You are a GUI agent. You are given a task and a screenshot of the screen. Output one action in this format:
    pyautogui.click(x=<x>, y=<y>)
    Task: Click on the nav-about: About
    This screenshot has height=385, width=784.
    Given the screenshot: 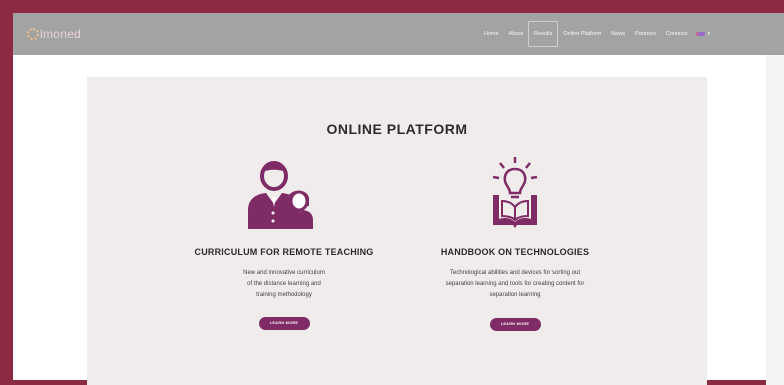 What is the action you would take?
    pyautogui.click(x=516, y=34)
    